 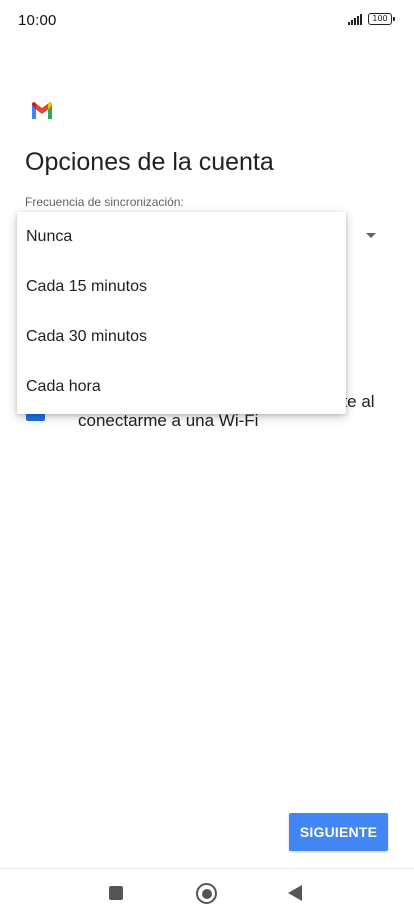 What do you see at coordinates (116, 893) in the screenshot?
I see `square-icon` at bounding box center [116, 893].